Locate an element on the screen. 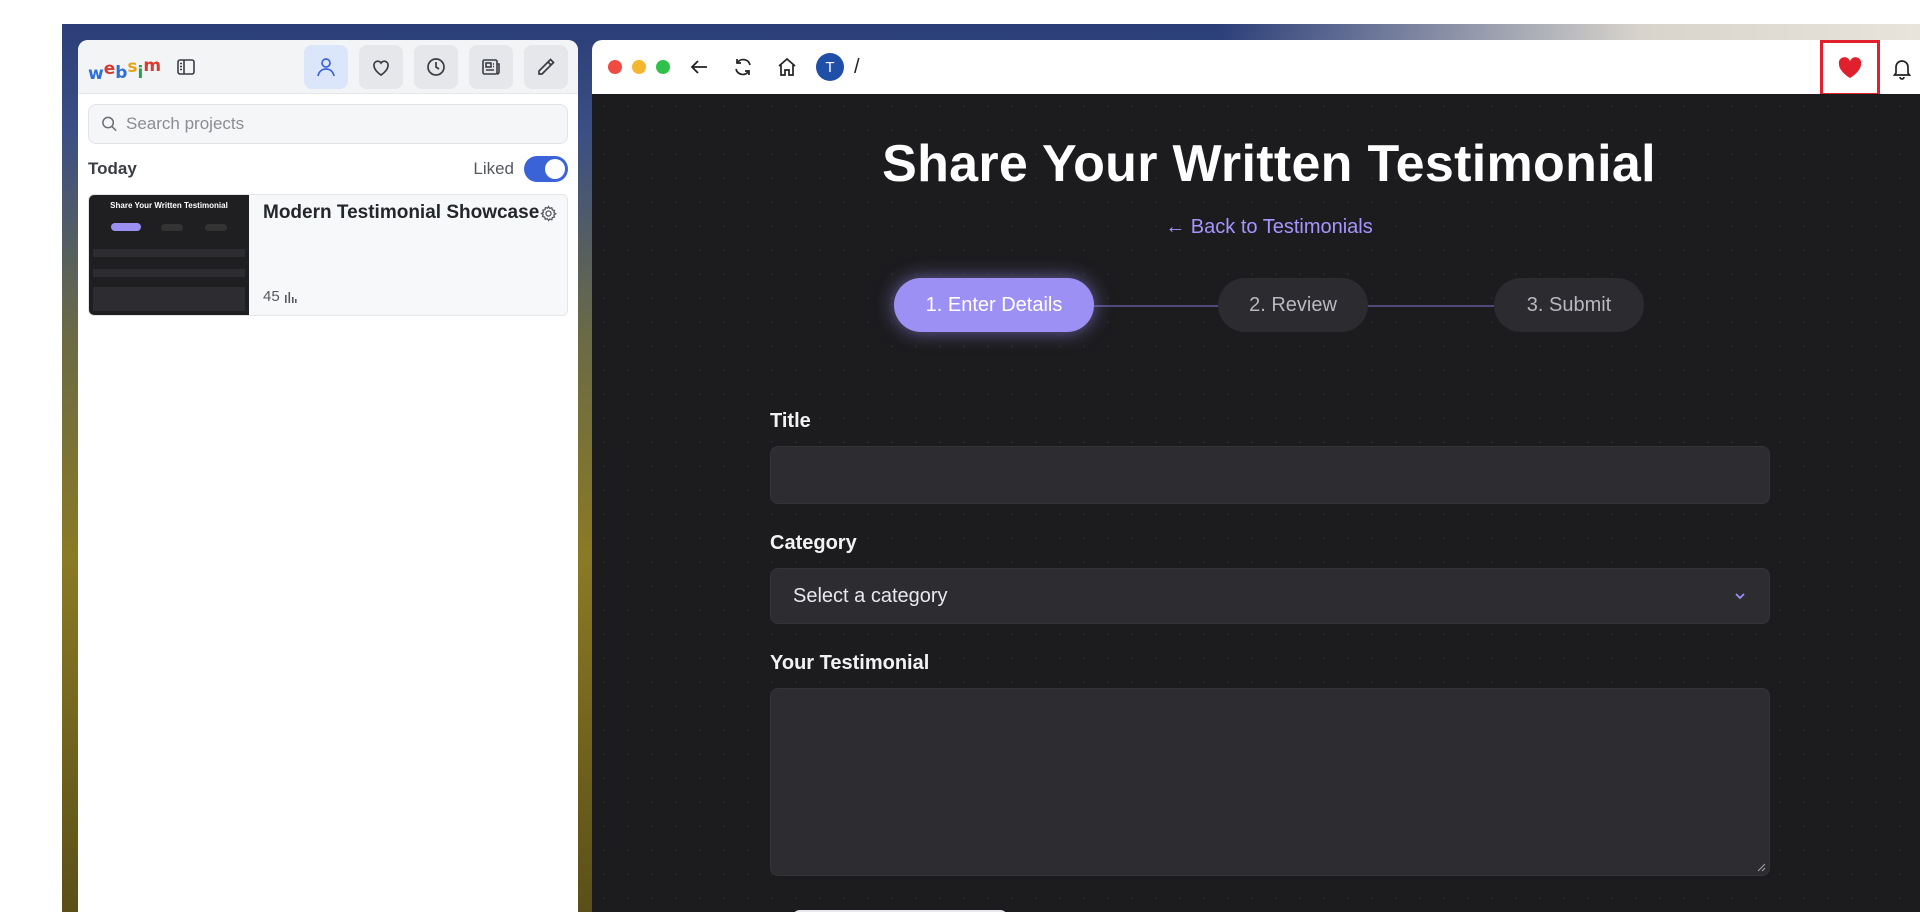  project-title: Modern Testimonial Showcase is located at coordinates (401, 212).